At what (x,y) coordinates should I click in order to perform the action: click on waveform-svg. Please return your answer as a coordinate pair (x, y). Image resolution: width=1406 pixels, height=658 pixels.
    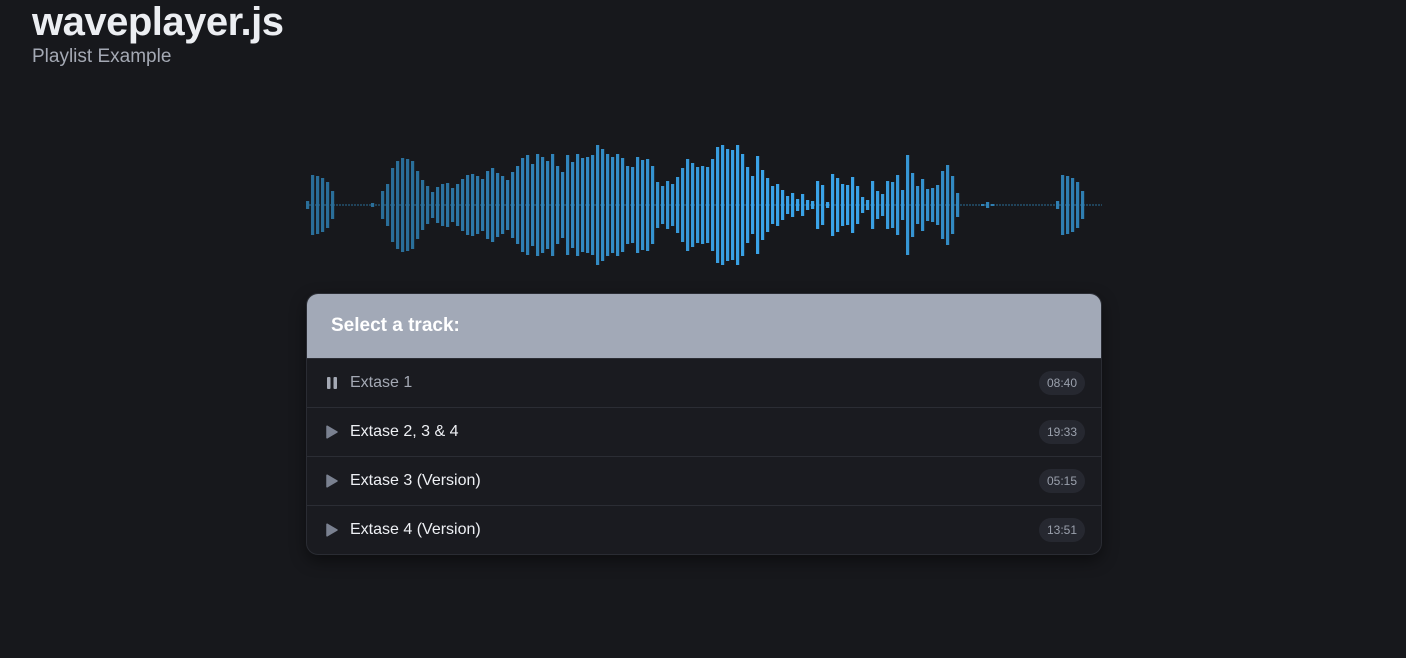
    Looking at the image, I should click on (704, 205).